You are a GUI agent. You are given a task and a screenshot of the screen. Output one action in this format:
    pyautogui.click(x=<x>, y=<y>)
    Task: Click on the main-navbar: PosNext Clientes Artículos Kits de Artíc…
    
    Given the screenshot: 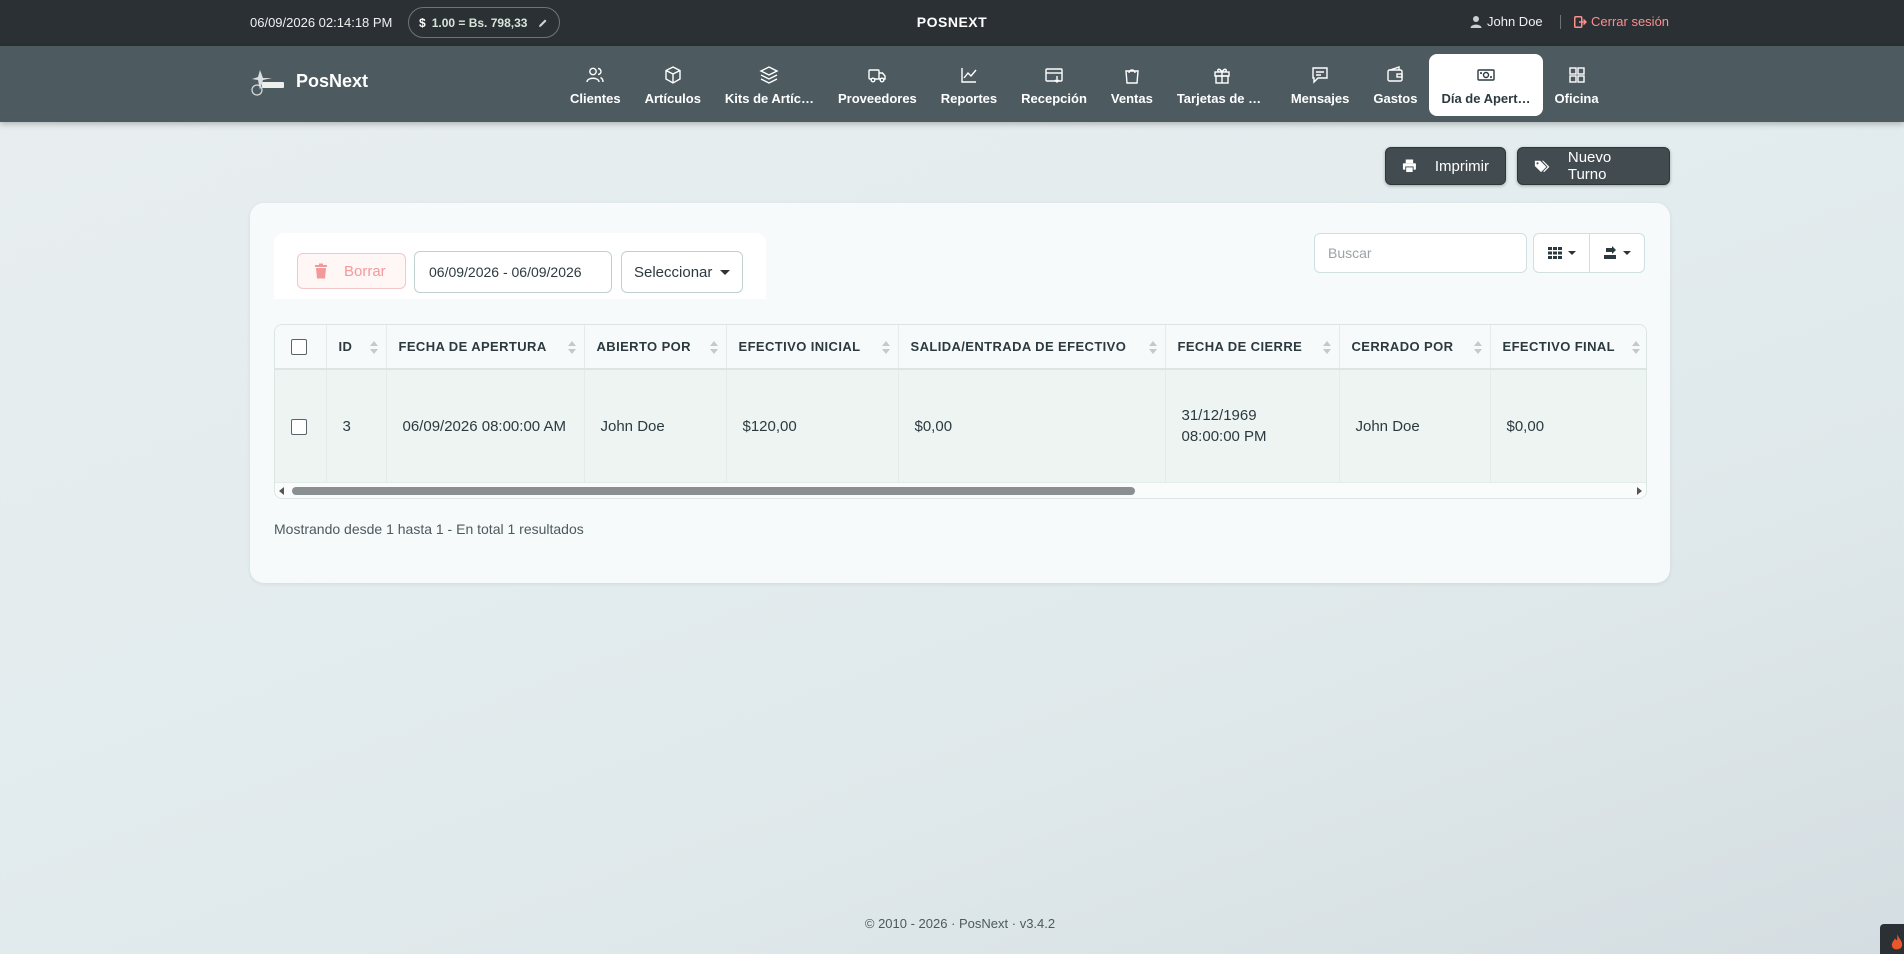 What is the action you would take?
    pyautogui.click(x=952, y=84)
    